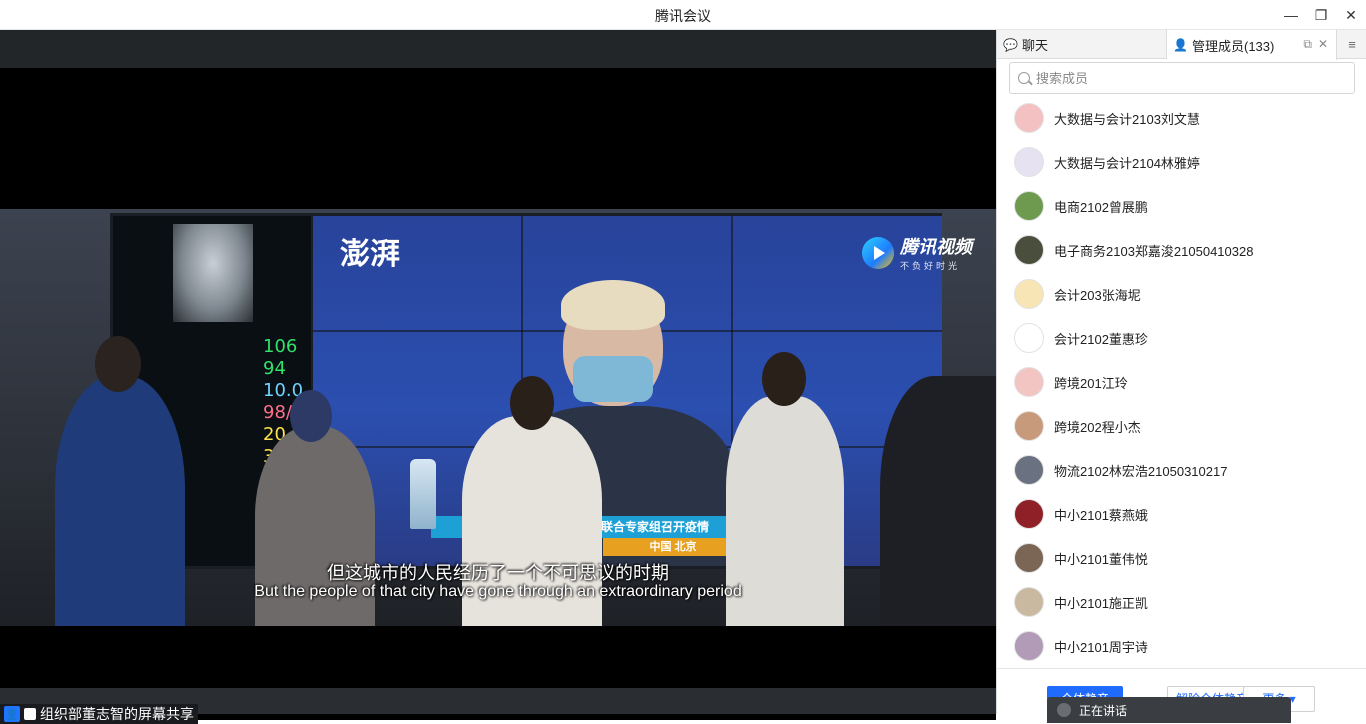  What do you see at coordinates (370, 254) in the screenshot?
I see `thepaper-logo: 澎湃` at bounding box center [370, 254].